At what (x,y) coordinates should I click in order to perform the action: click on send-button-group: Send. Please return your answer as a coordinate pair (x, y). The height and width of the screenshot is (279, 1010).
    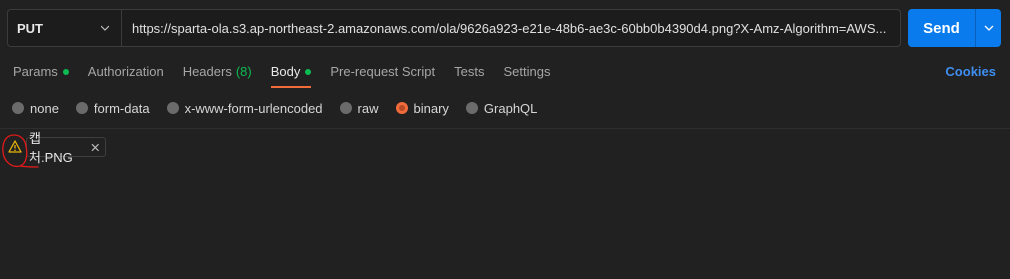
    Looking at the image, I should click on (954, 28).